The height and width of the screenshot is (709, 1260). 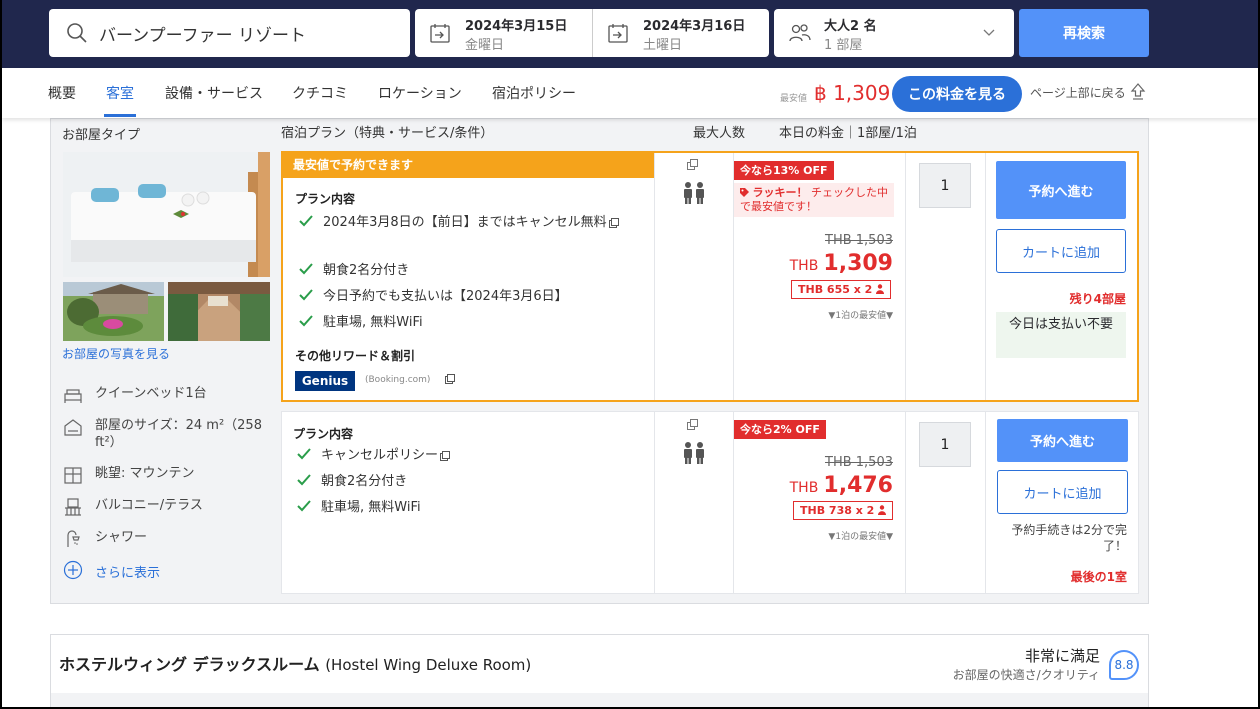 I want to click on tab-policies: 宿泊ポリシー, so click(x=534, y=93).